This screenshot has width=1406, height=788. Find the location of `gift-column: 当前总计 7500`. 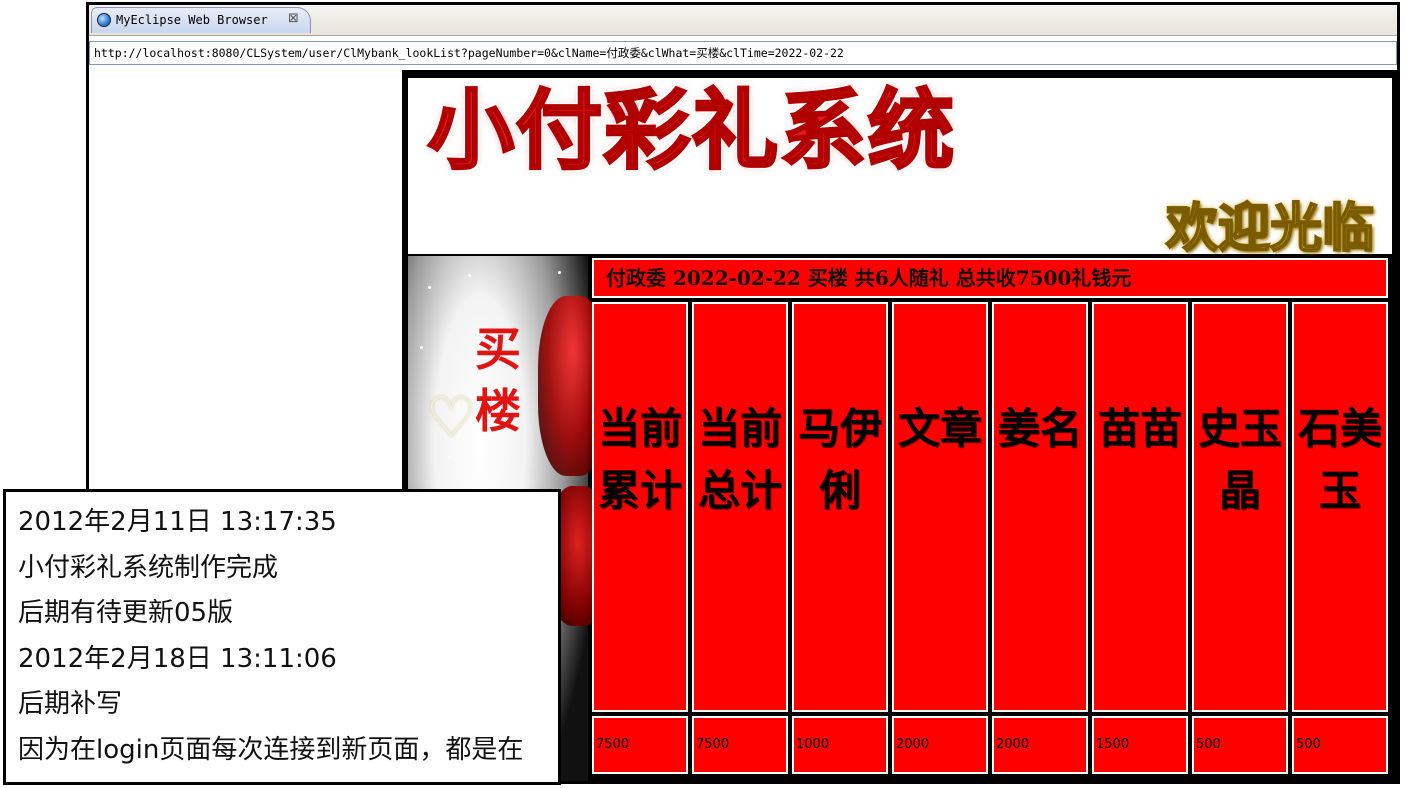

gift-column: 当前总计 7500 is located at coordinates (740, 540).